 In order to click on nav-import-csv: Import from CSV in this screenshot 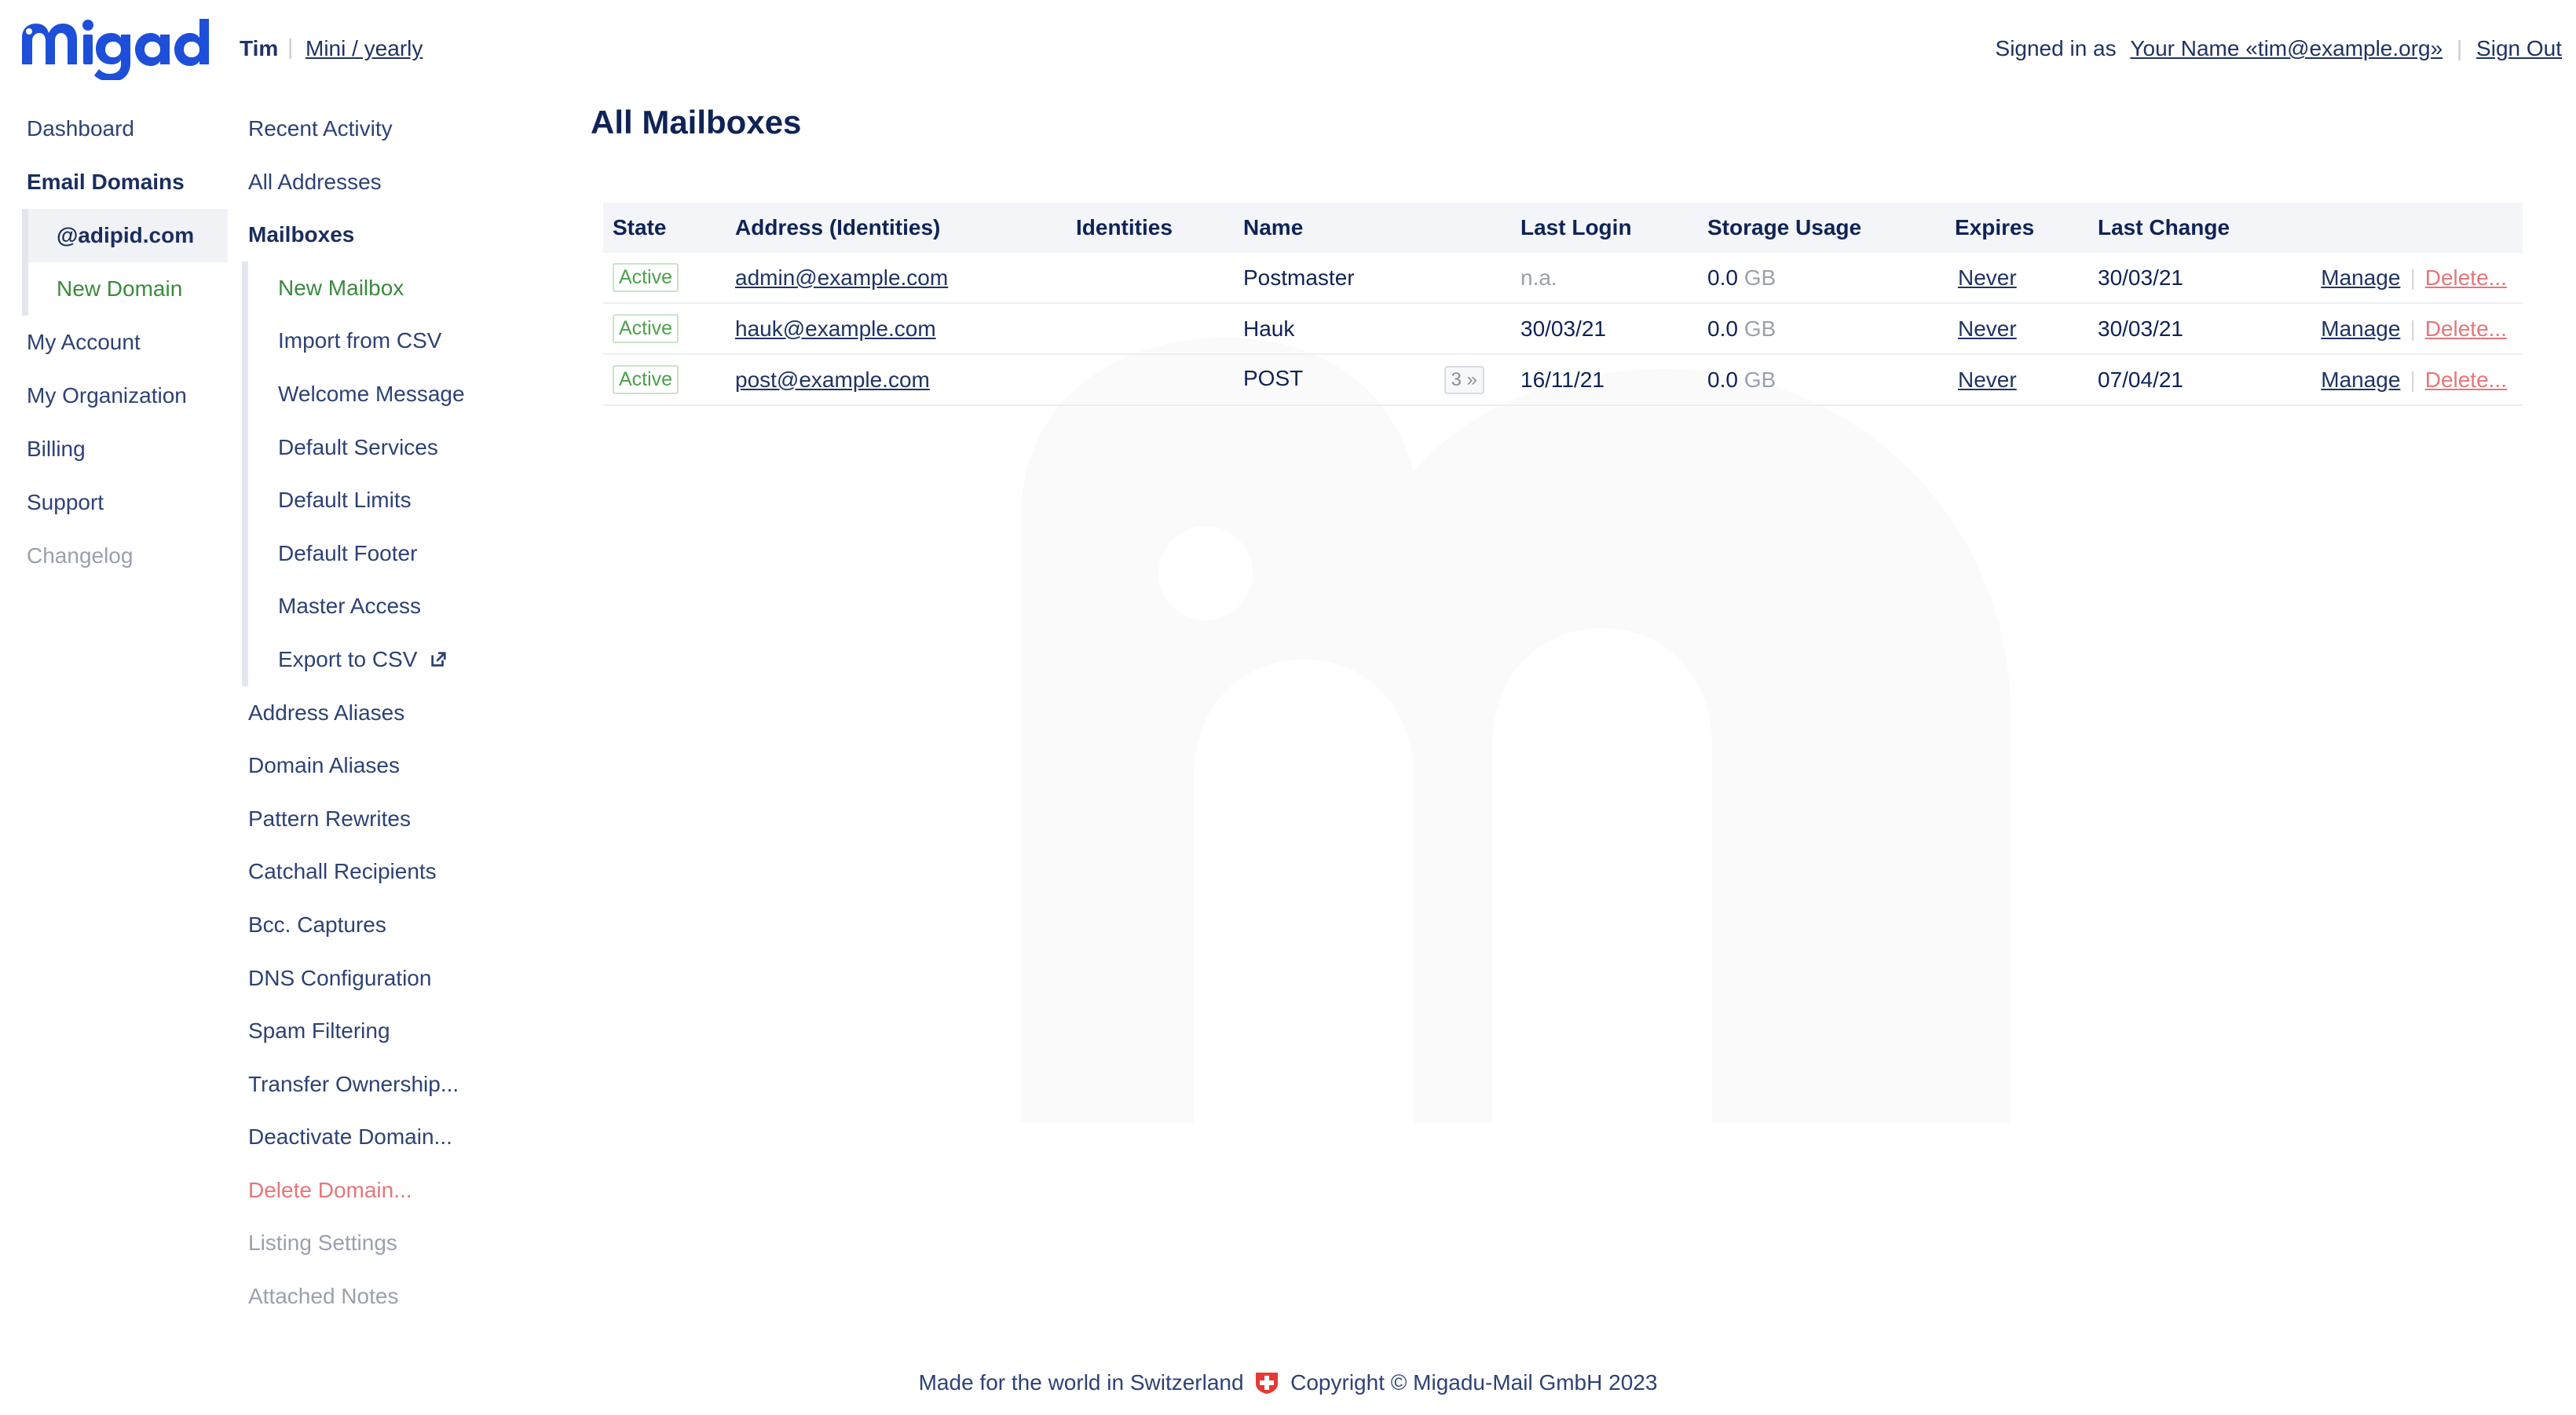, I will do `click(402, 340)`.